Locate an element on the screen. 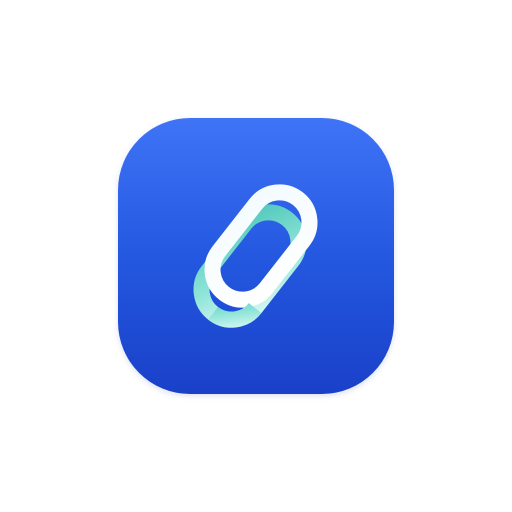 This screenshot has width=512, height=512. front-link is located at coordinates (261, 246).